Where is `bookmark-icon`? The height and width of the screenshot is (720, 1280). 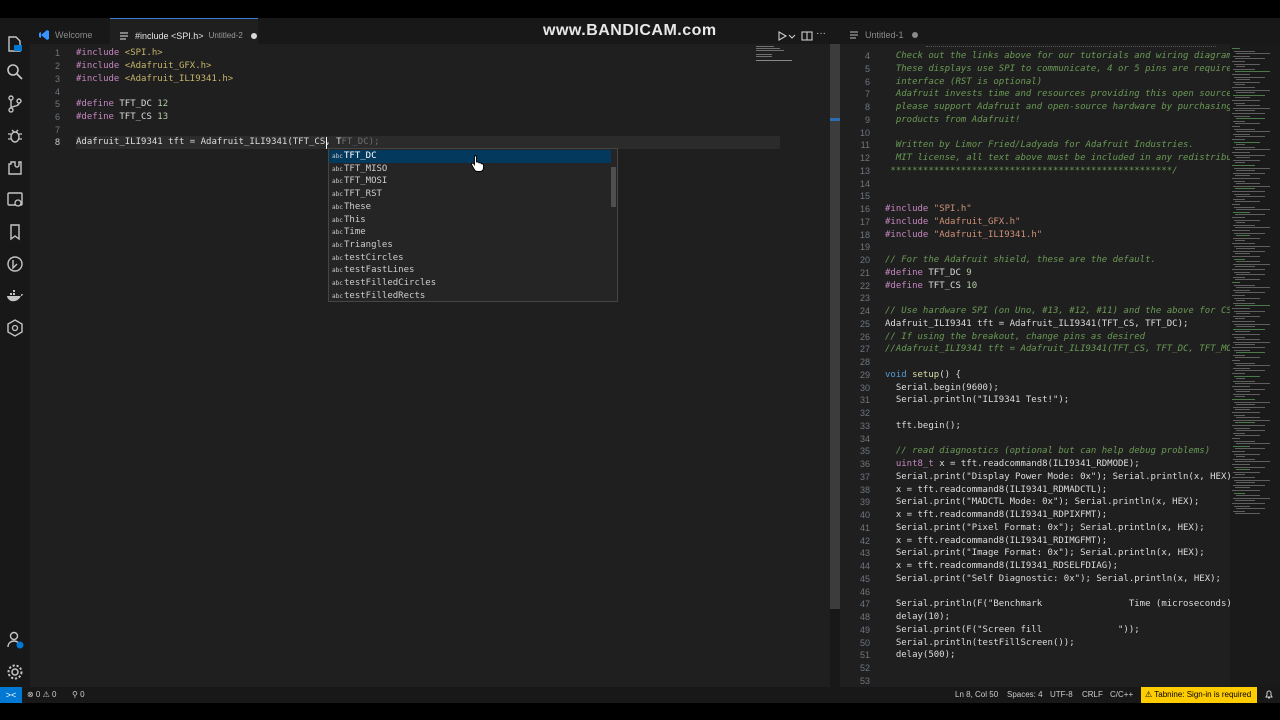 bookmark-icon is located at coordinates (15, 232).